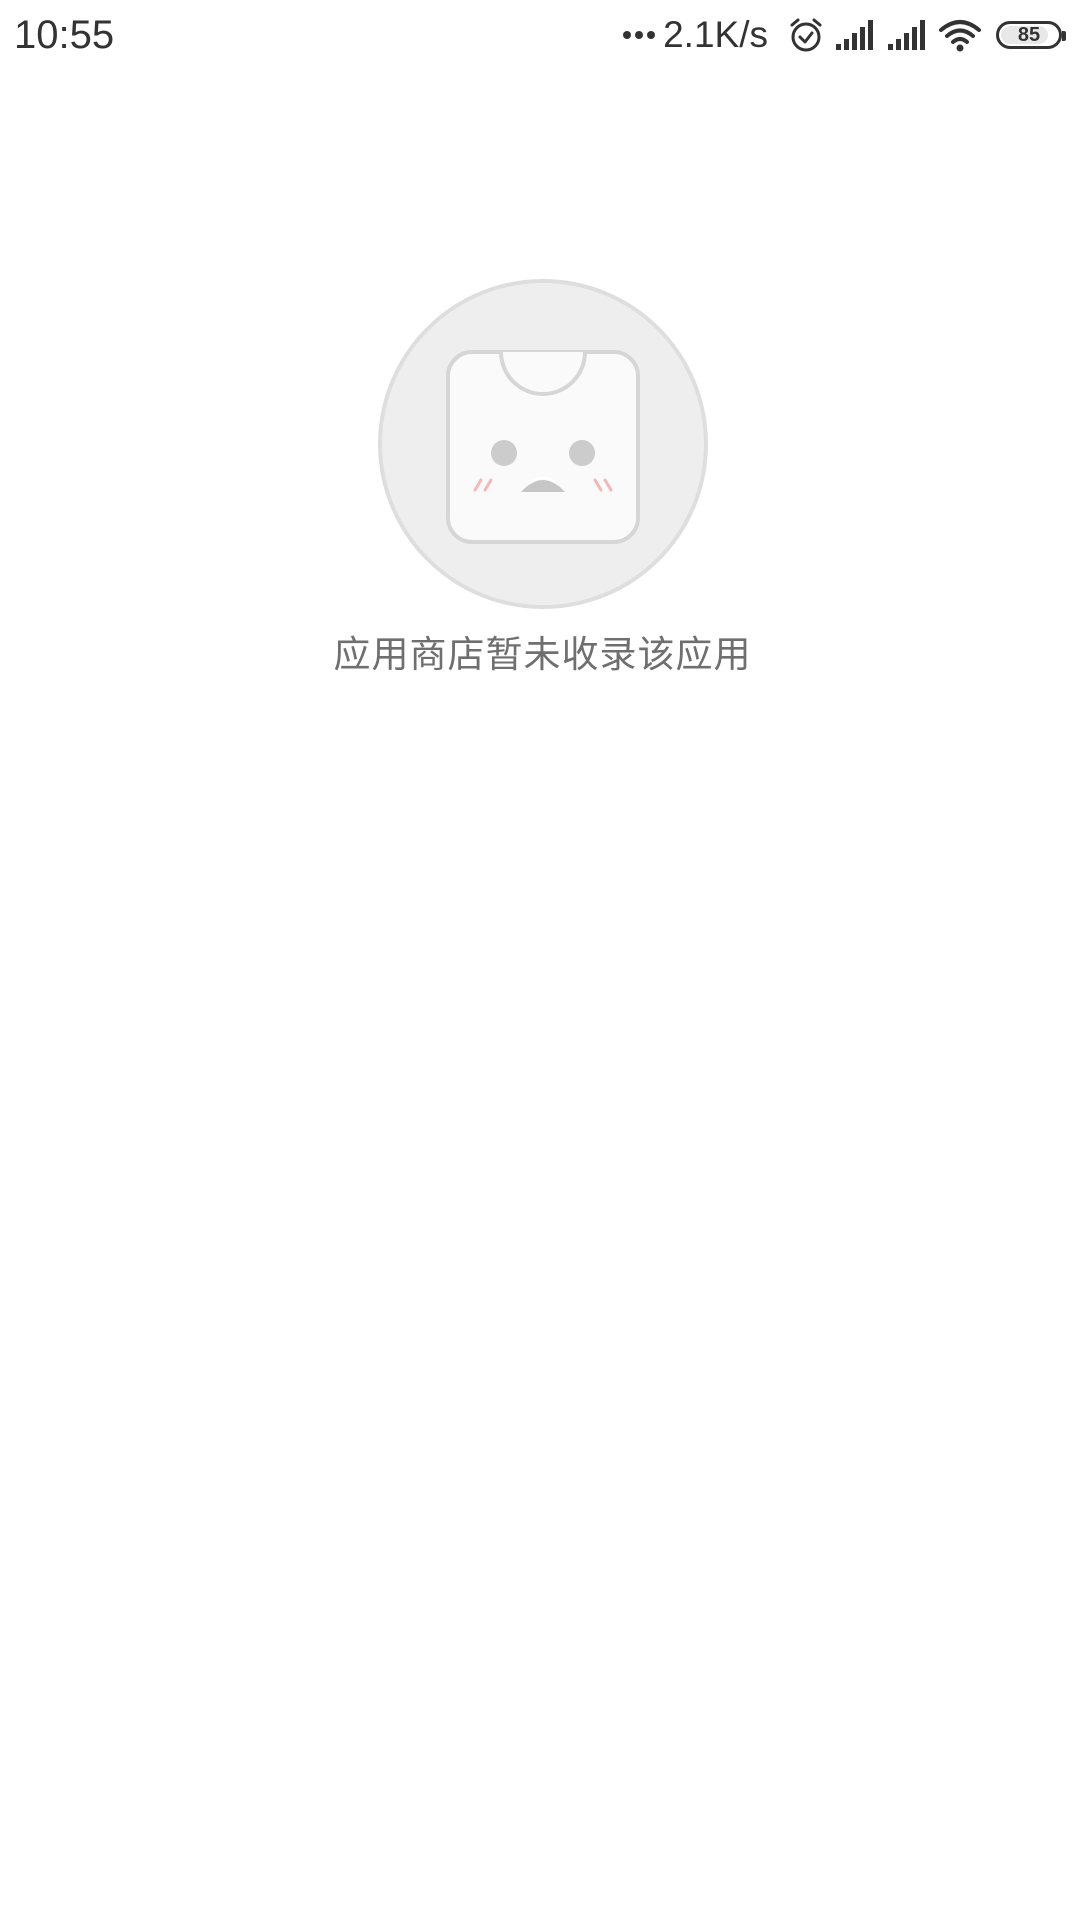 The width and height of the screenshot is (1080, 1920). What do you see at coordinates (806, 35) in the screenshot?
I see `alarm-icon` at bounding box center [806, 35].